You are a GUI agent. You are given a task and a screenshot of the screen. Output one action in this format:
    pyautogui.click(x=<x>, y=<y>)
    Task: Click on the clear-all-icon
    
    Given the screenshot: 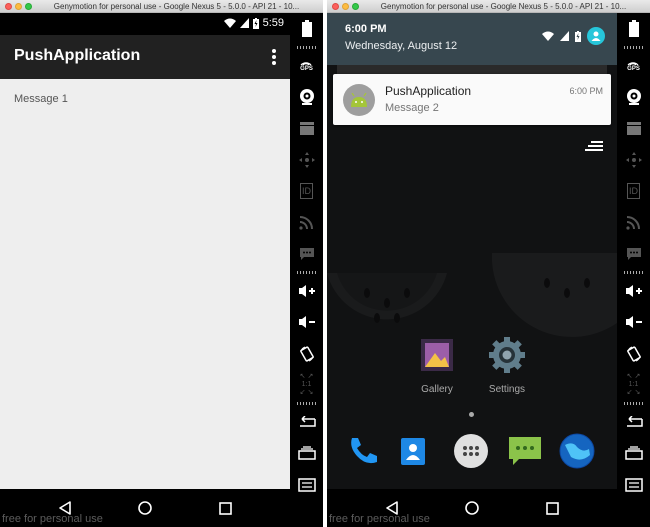 What is the action you would take?
    pyautogui.click(x=594, y=147)
    